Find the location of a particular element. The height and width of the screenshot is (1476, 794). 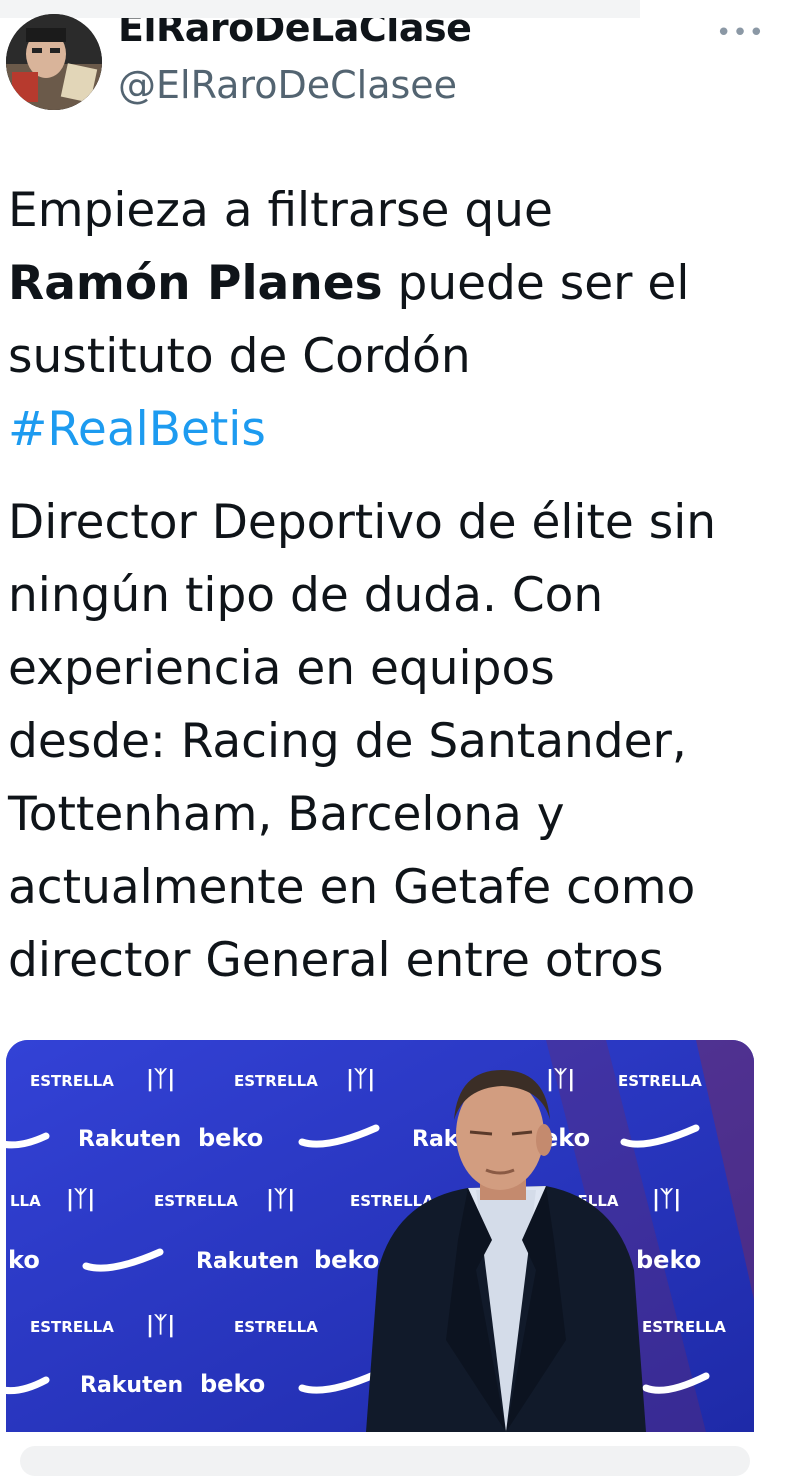

backdrop-logo-text: Rakuten is located at coordinates (129, 1139).